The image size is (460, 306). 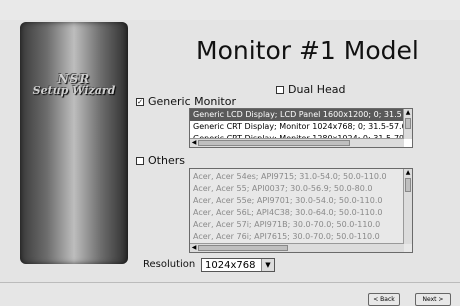 I want to click on chevron-down-icon: ▼, so click(x=267, y=265).